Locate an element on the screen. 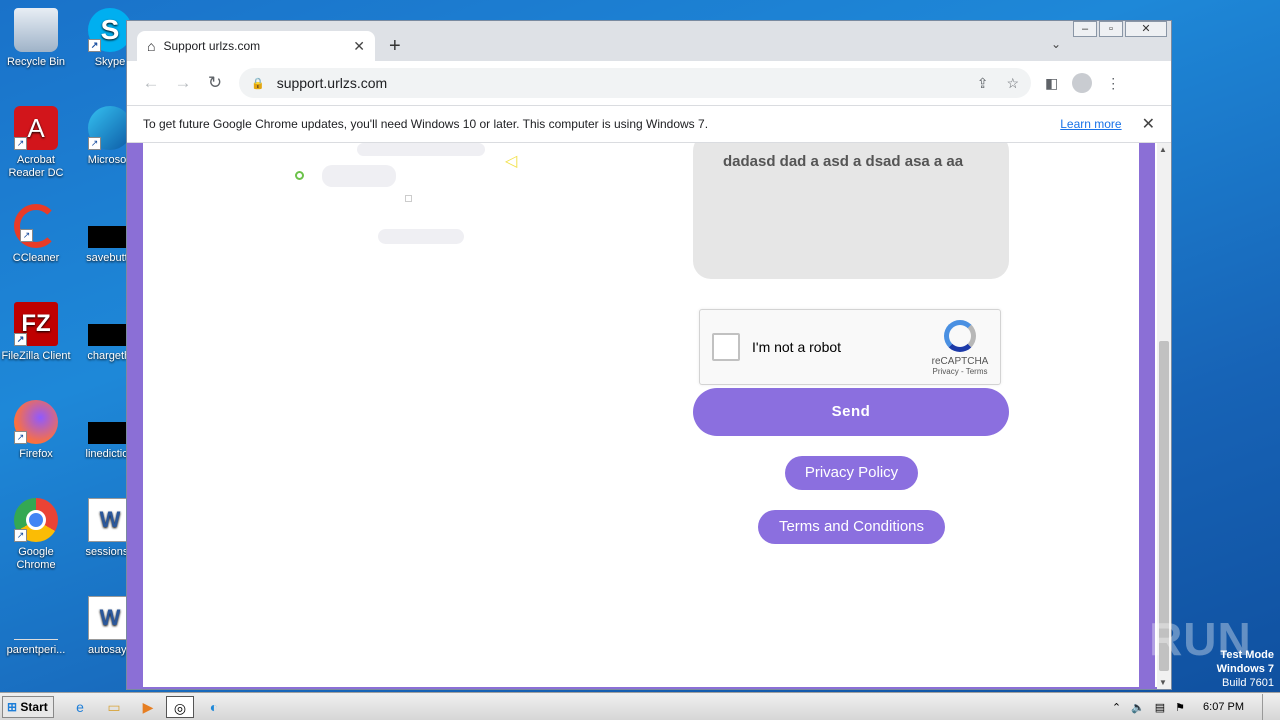  acrobat-icon: A ↗ is located at coordinates (36, 128).